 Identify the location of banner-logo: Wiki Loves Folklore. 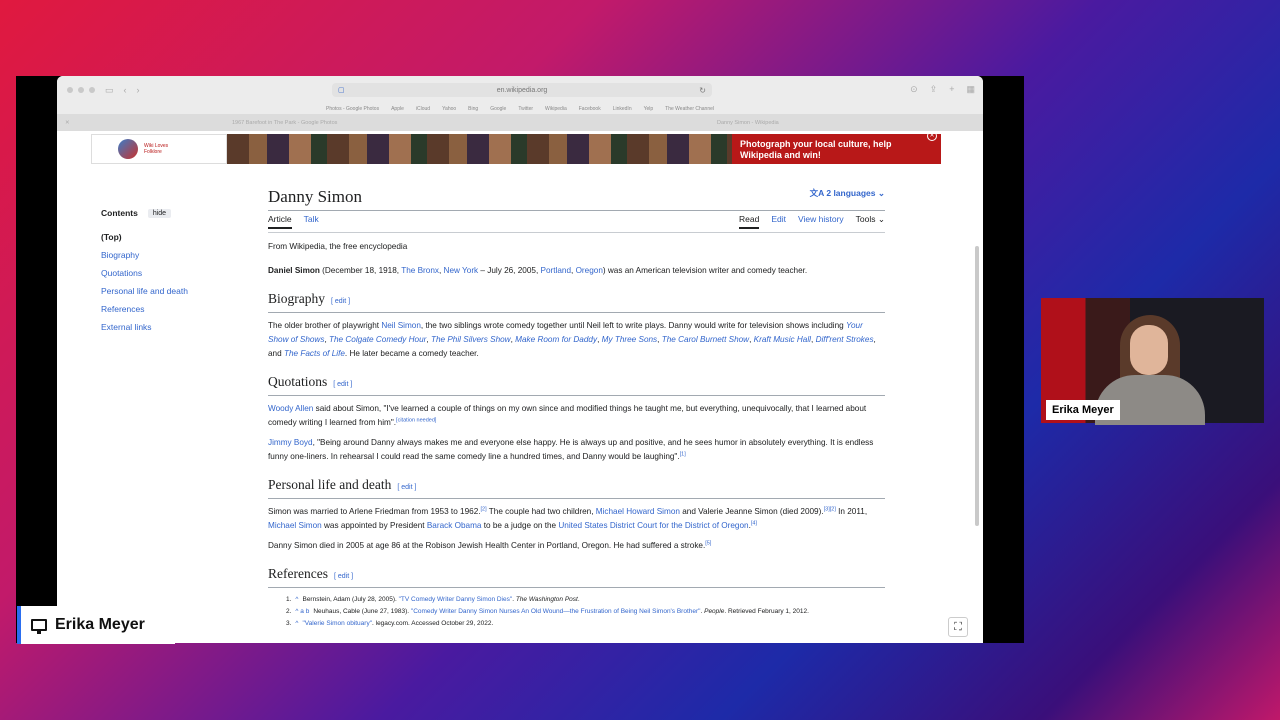
(159, 149).